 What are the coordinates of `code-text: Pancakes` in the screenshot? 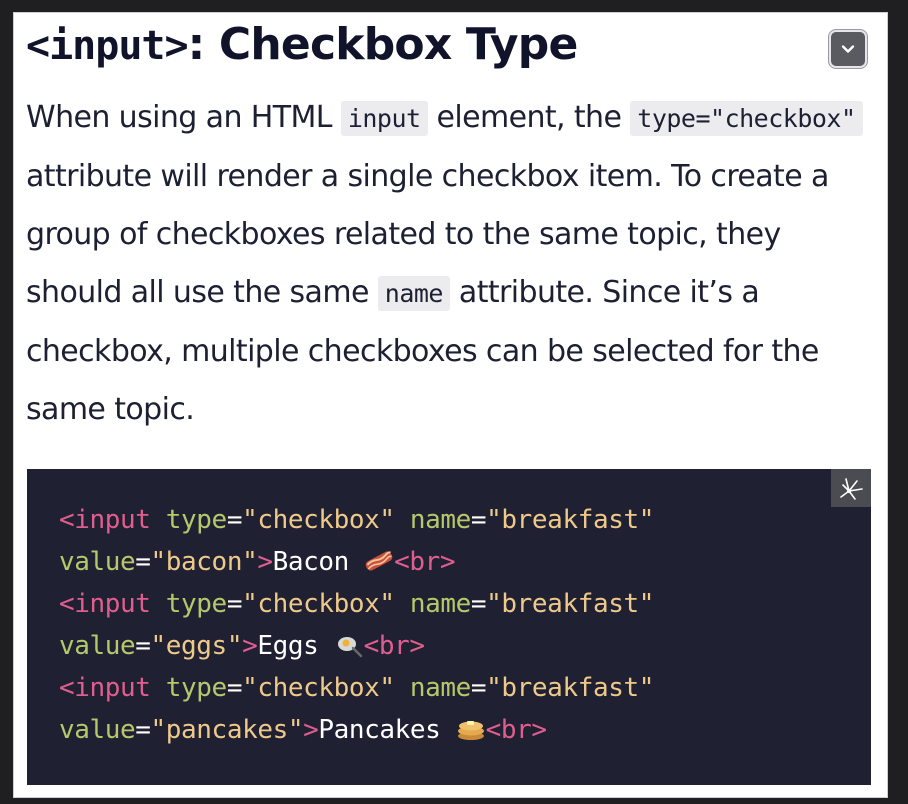 It's located at (387, 730).